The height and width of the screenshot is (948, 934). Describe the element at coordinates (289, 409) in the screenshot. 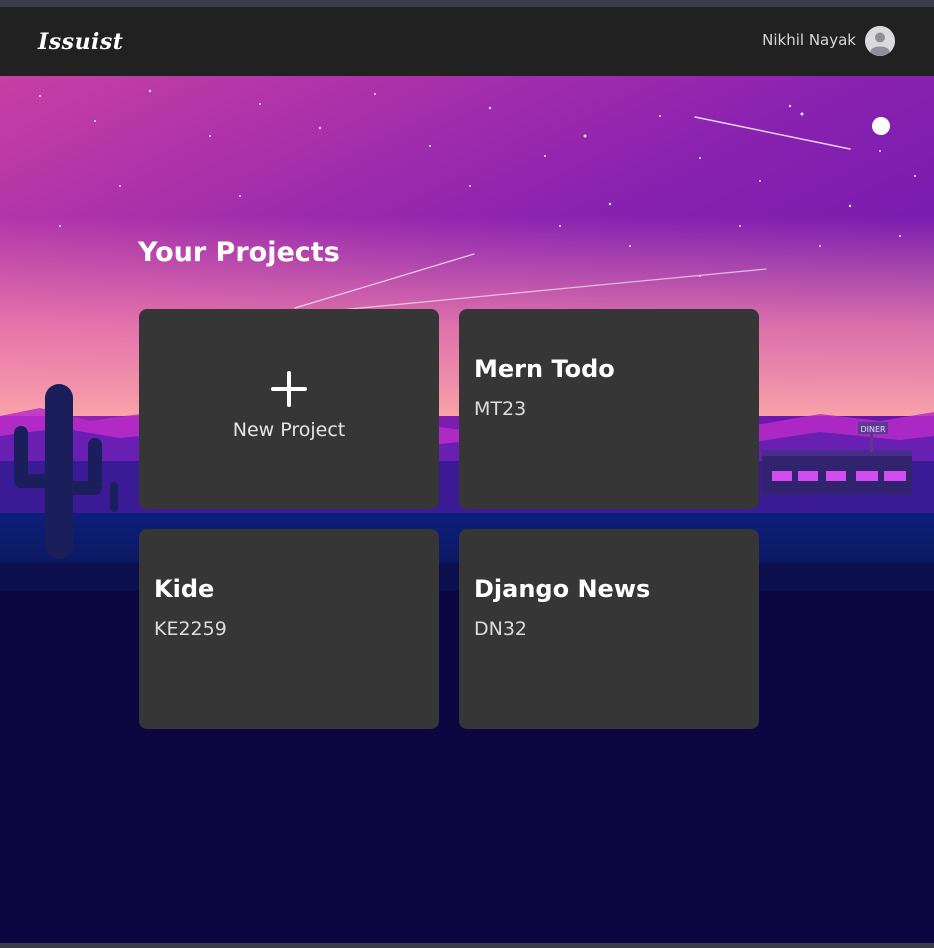

I see `new-project-card: New Project` at that location.